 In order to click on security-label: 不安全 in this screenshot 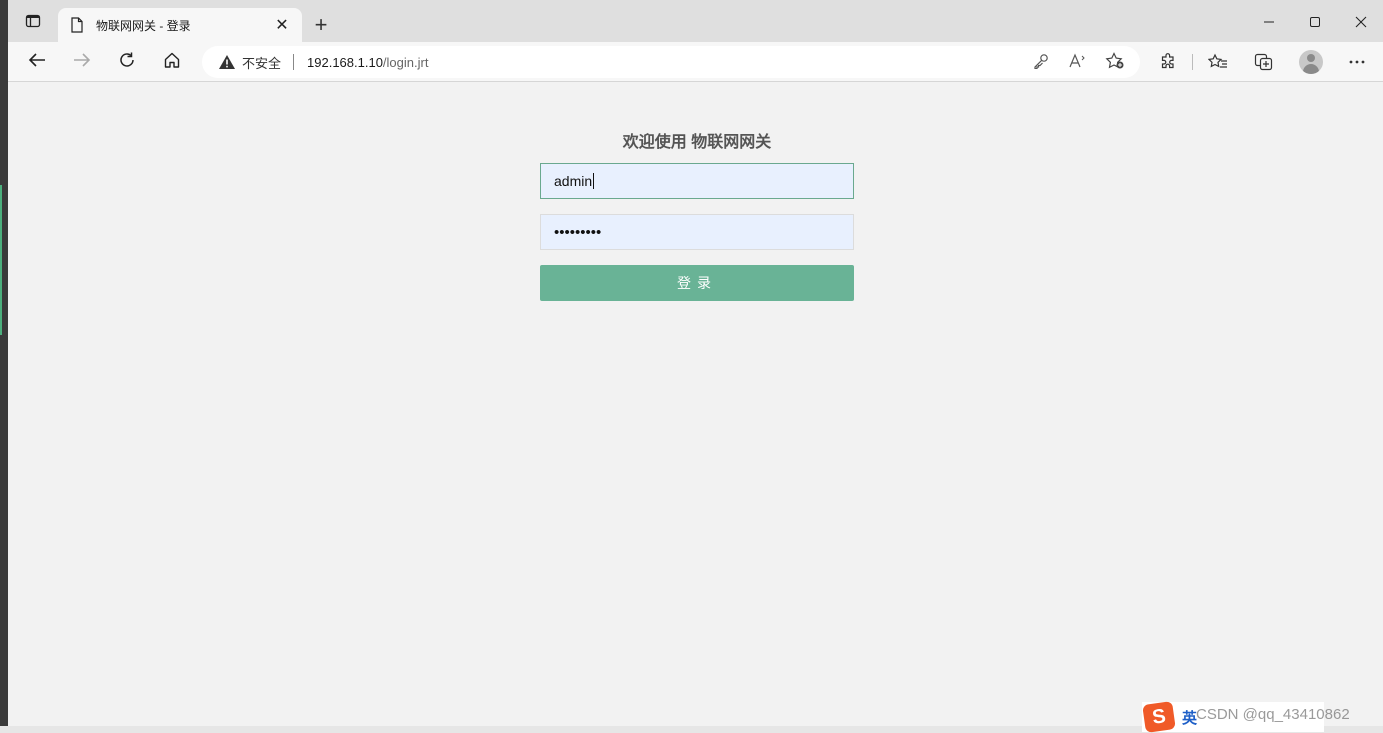, I will do `click(261, 62)`.